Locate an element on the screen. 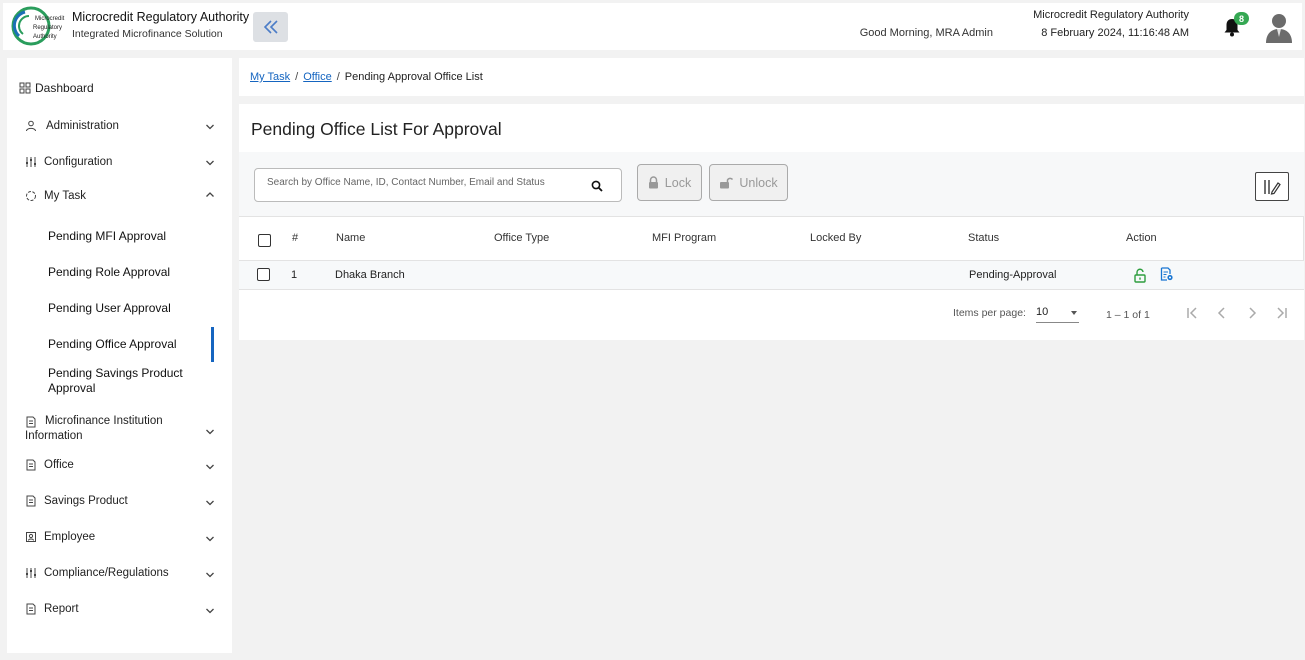  grid-icon is located at coordinates (25, 88).